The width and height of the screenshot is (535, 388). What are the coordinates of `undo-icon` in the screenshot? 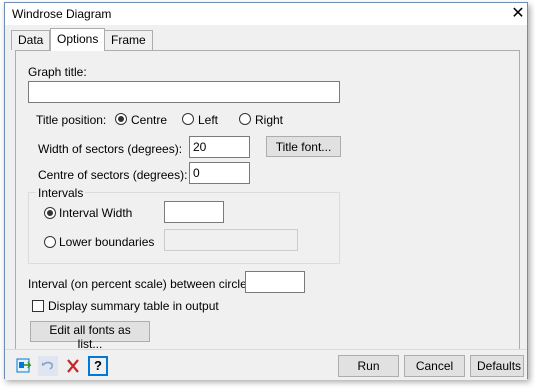 It's located at (48, 366).